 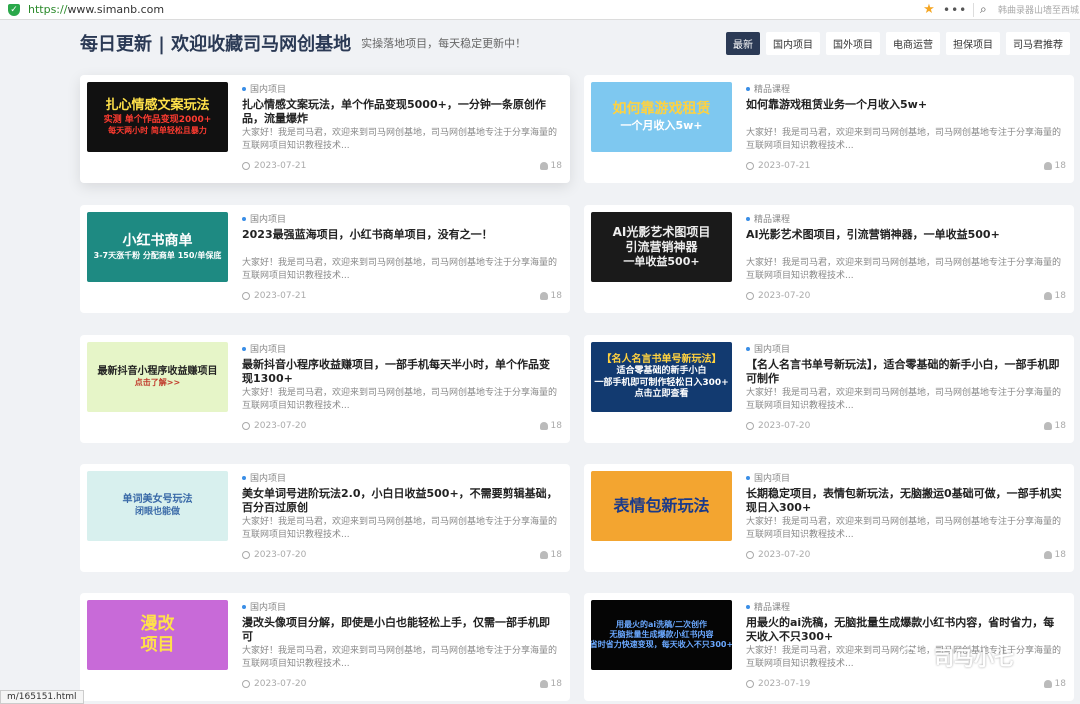 I want to click on post-title: 漫改头像项目分解，即使是小白也能轻松上手，仅需一部手机即可, so click(x=401, y=630).